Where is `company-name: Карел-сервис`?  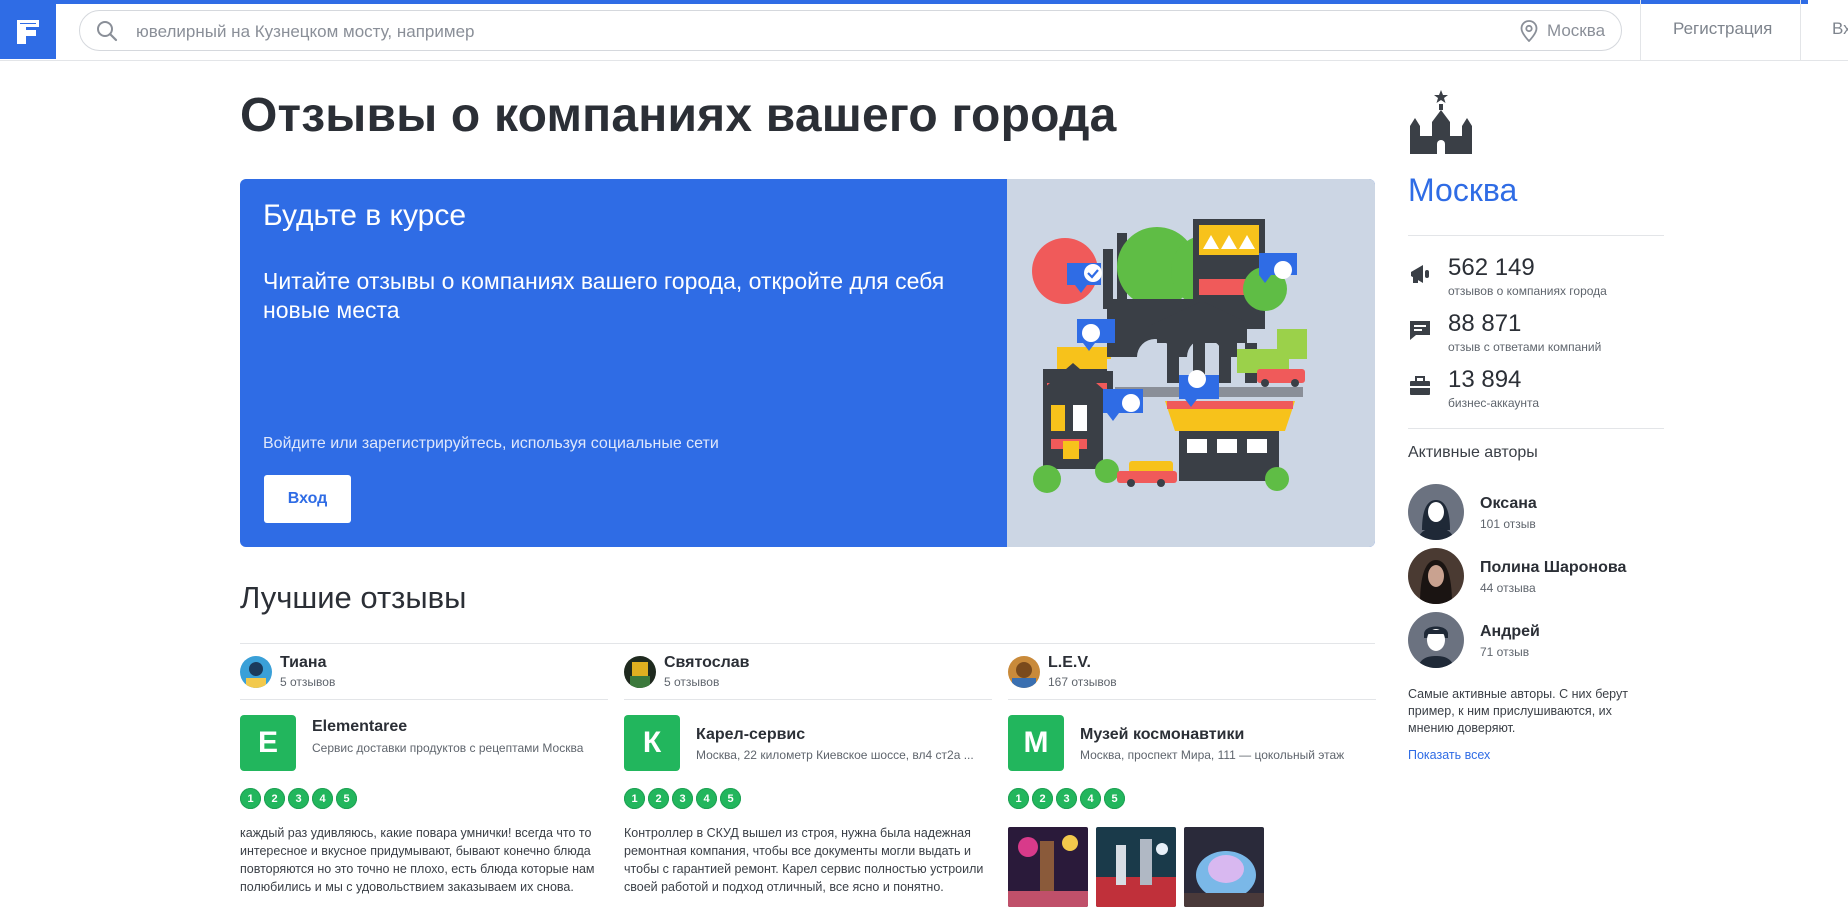
company-name: Карел-сервис is located at coordinates (750, 735).